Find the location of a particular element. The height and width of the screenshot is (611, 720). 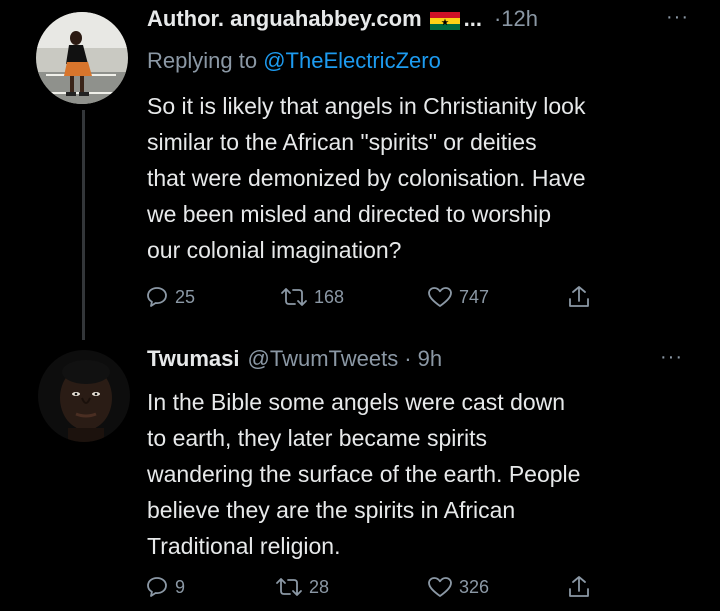

tweet-text-line: our colonial imagination? is located at coordinates (274, 250).